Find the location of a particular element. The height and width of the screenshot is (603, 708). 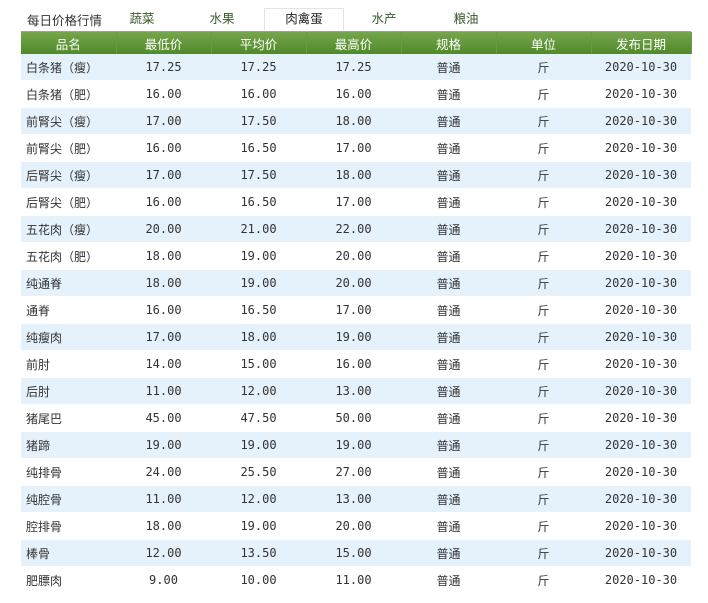

table-row: 五花肉（肥） 18.00 19.00 20.00 普通斤 2020-10-30 is located at coordinates (356, 256).